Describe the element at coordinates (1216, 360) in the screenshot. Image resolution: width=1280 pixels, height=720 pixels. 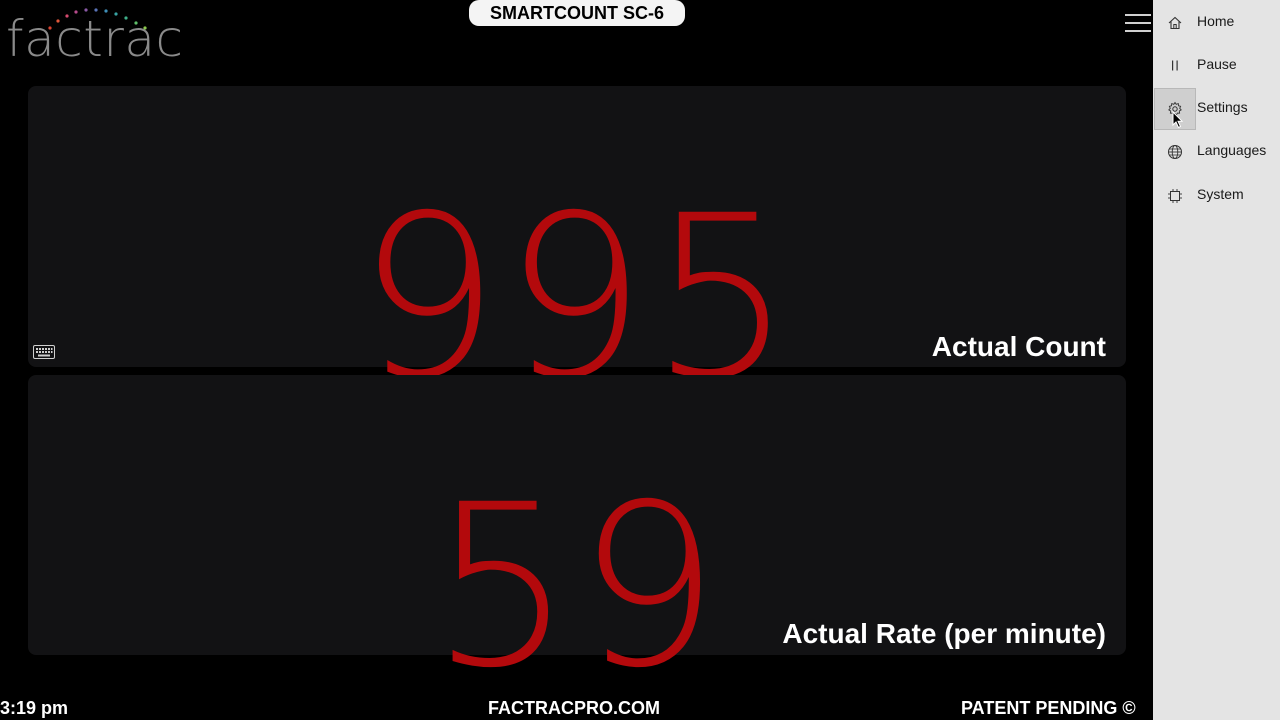
I see `side-menu: Home Pause Settings Languages System` at that location.